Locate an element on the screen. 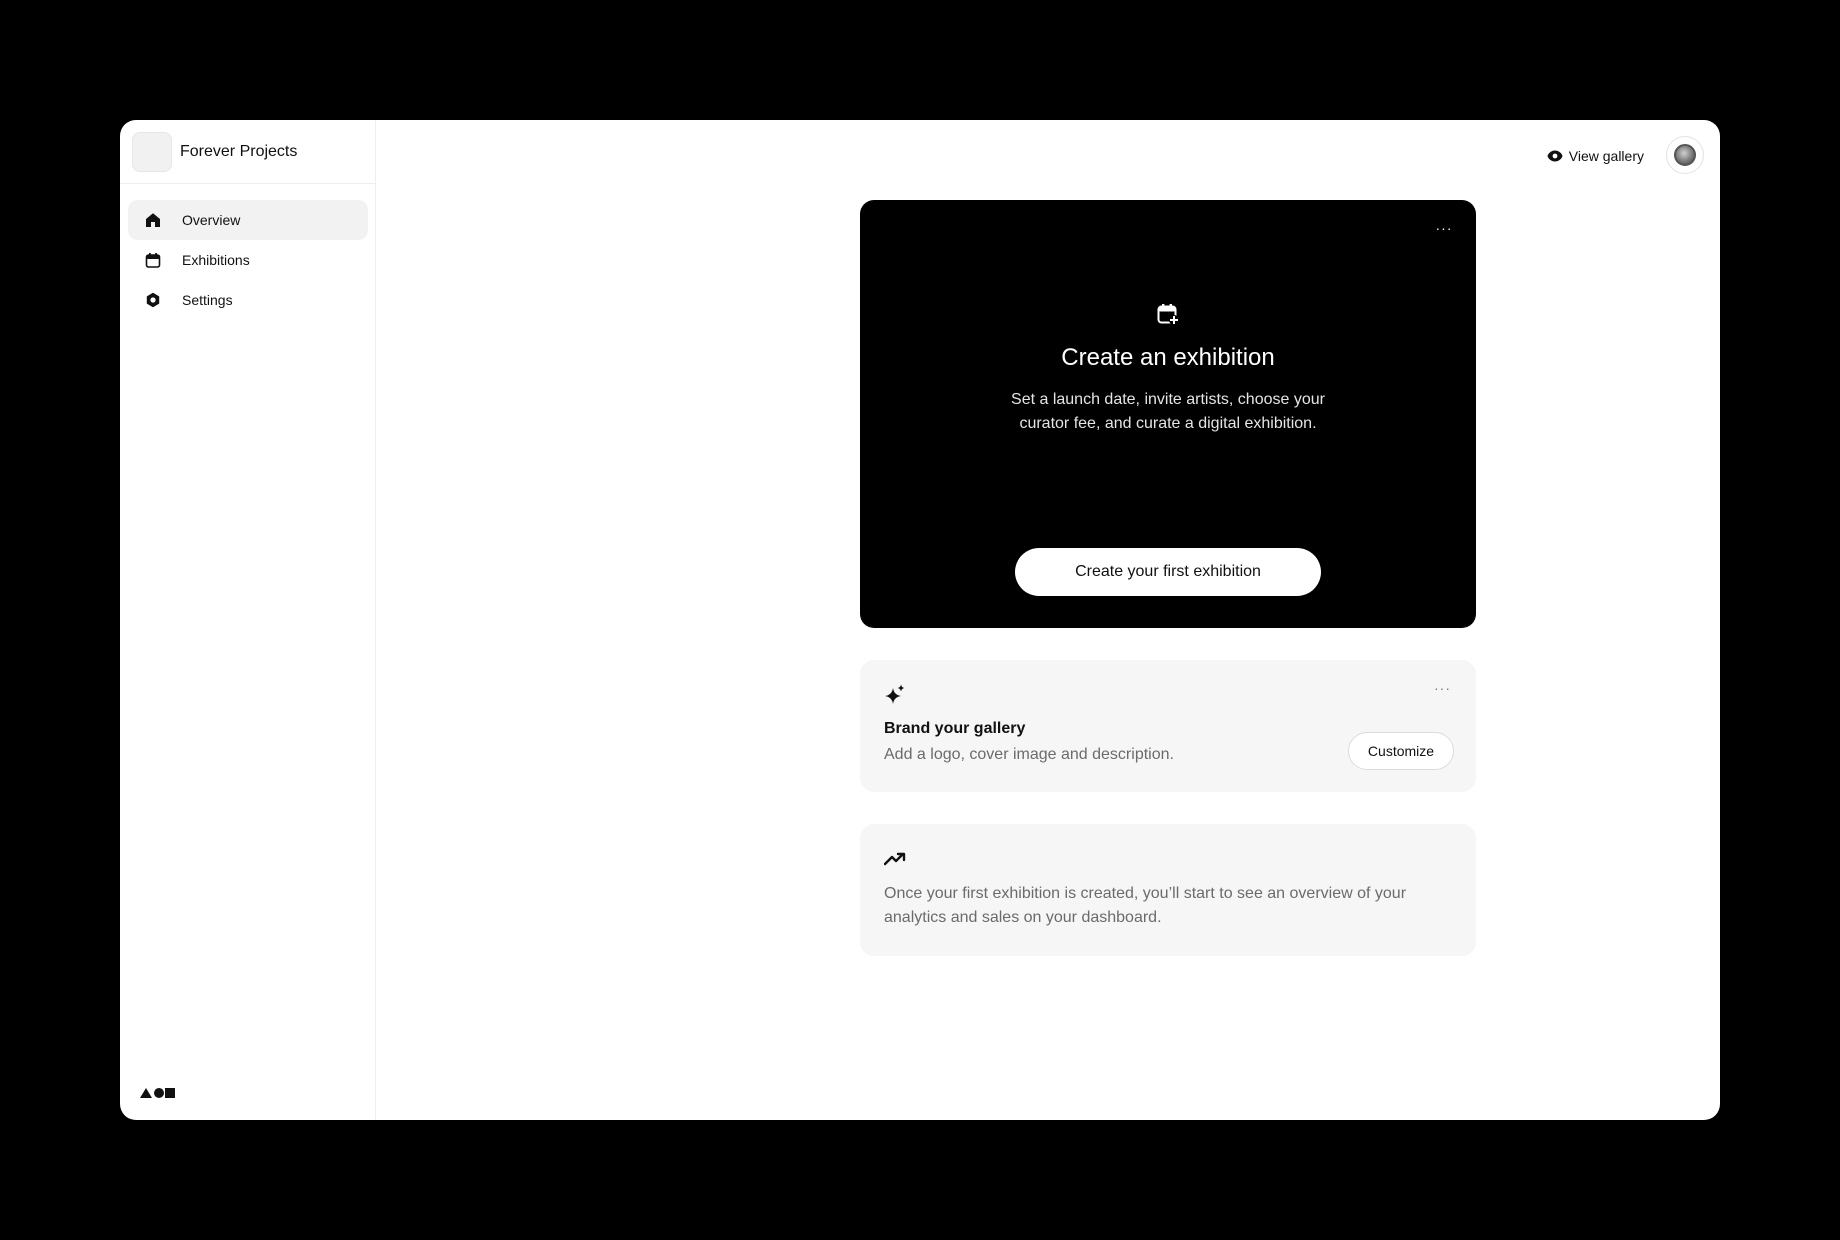 The width and height of the screenshot is (1840, 1240). trending-up-icon is located at coordinates (894, 859).